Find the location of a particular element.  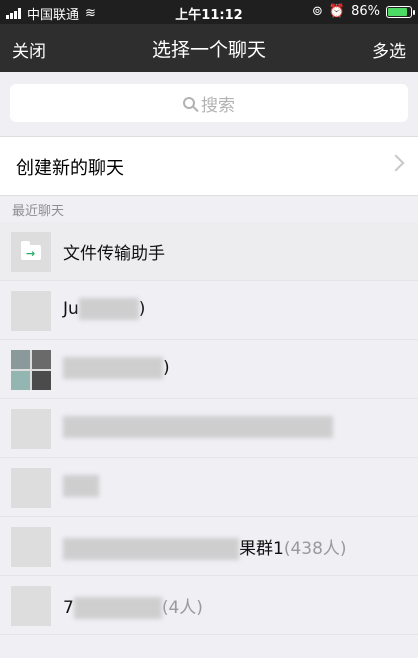

chat-name: 7 (4人) is located at coordinates (133, 606).